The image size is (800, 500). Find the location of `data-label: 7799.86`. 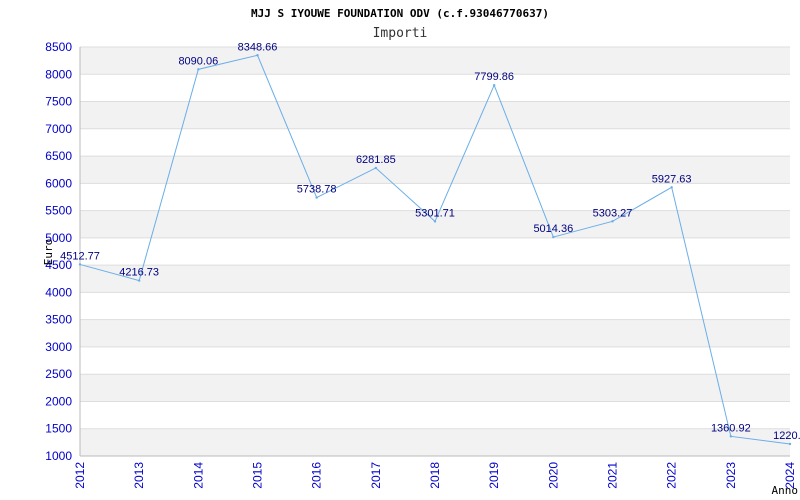

data-label: 7799.86 is located at coordinates (494, 77).